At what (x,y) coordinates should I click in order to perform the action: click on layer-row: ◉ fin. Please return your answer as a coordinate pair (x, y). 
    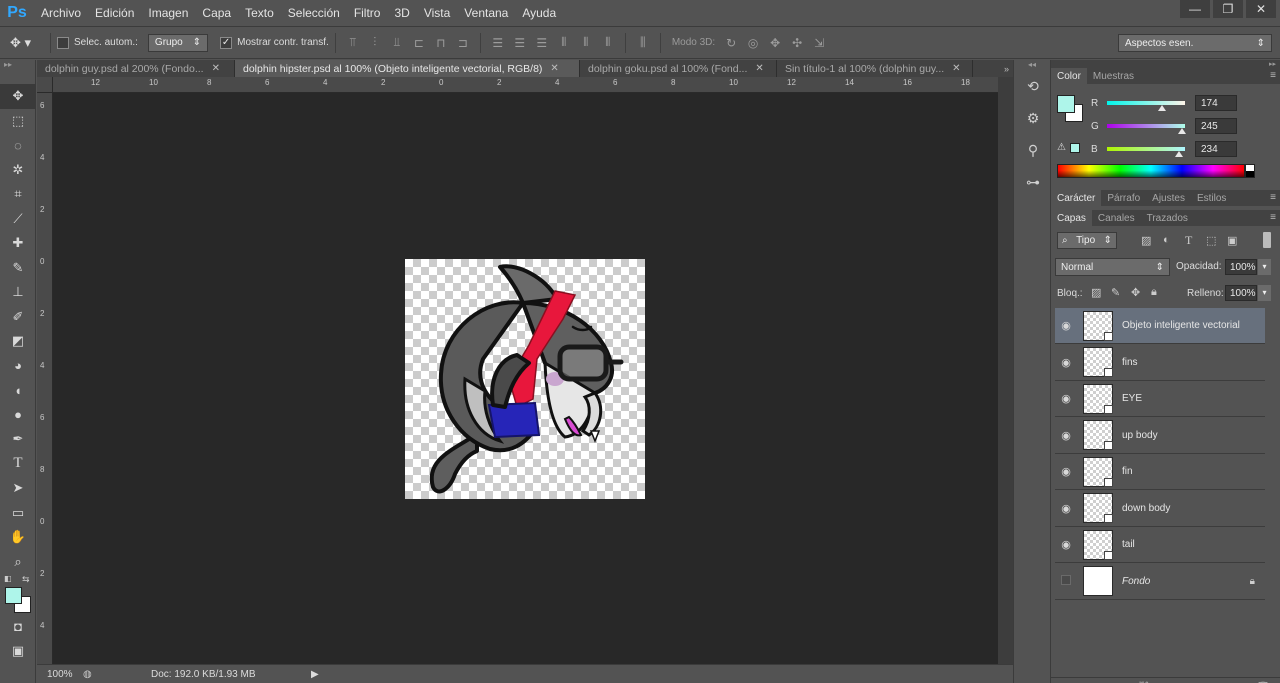
    Looking at the image, I should click on (1160, 472).